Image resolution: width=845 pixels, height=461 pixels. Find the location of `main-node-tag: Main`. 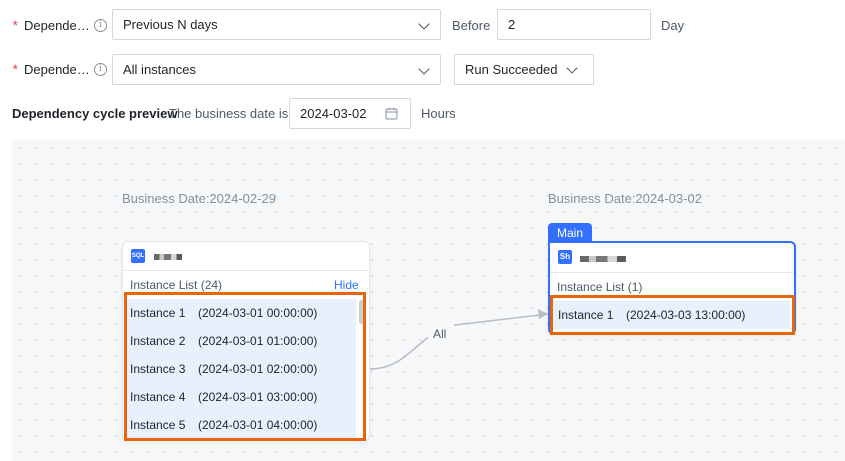

main-node-tag: Main is located at coordinates (570, 233).